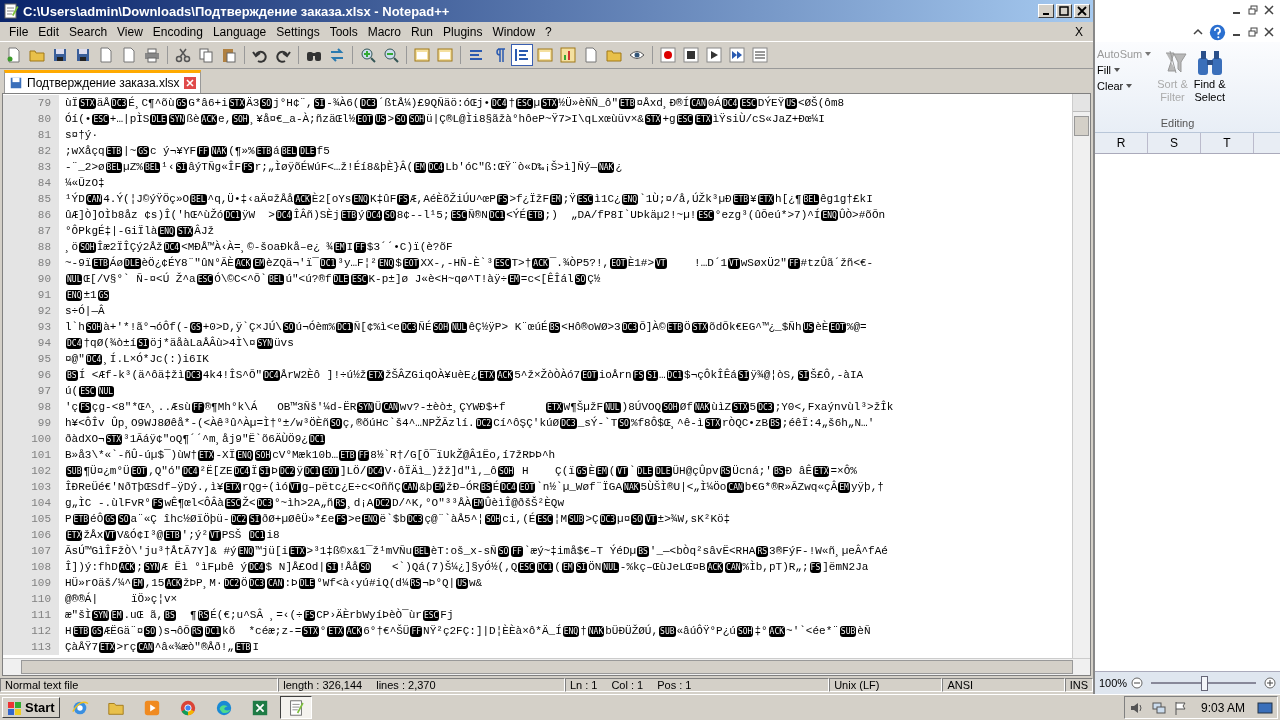  Describe the element at coordinates (97, 519) in the screenshot. I see `code-text: éÔ` at that location.